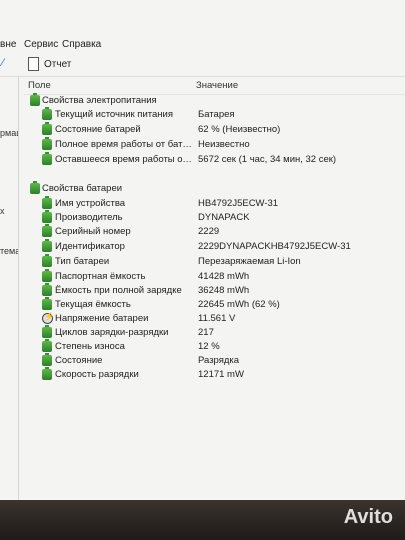 The height and width of the screenshot is (540, 405). I want to click on table-row: Серийный номер 2229, so click(214, 231).